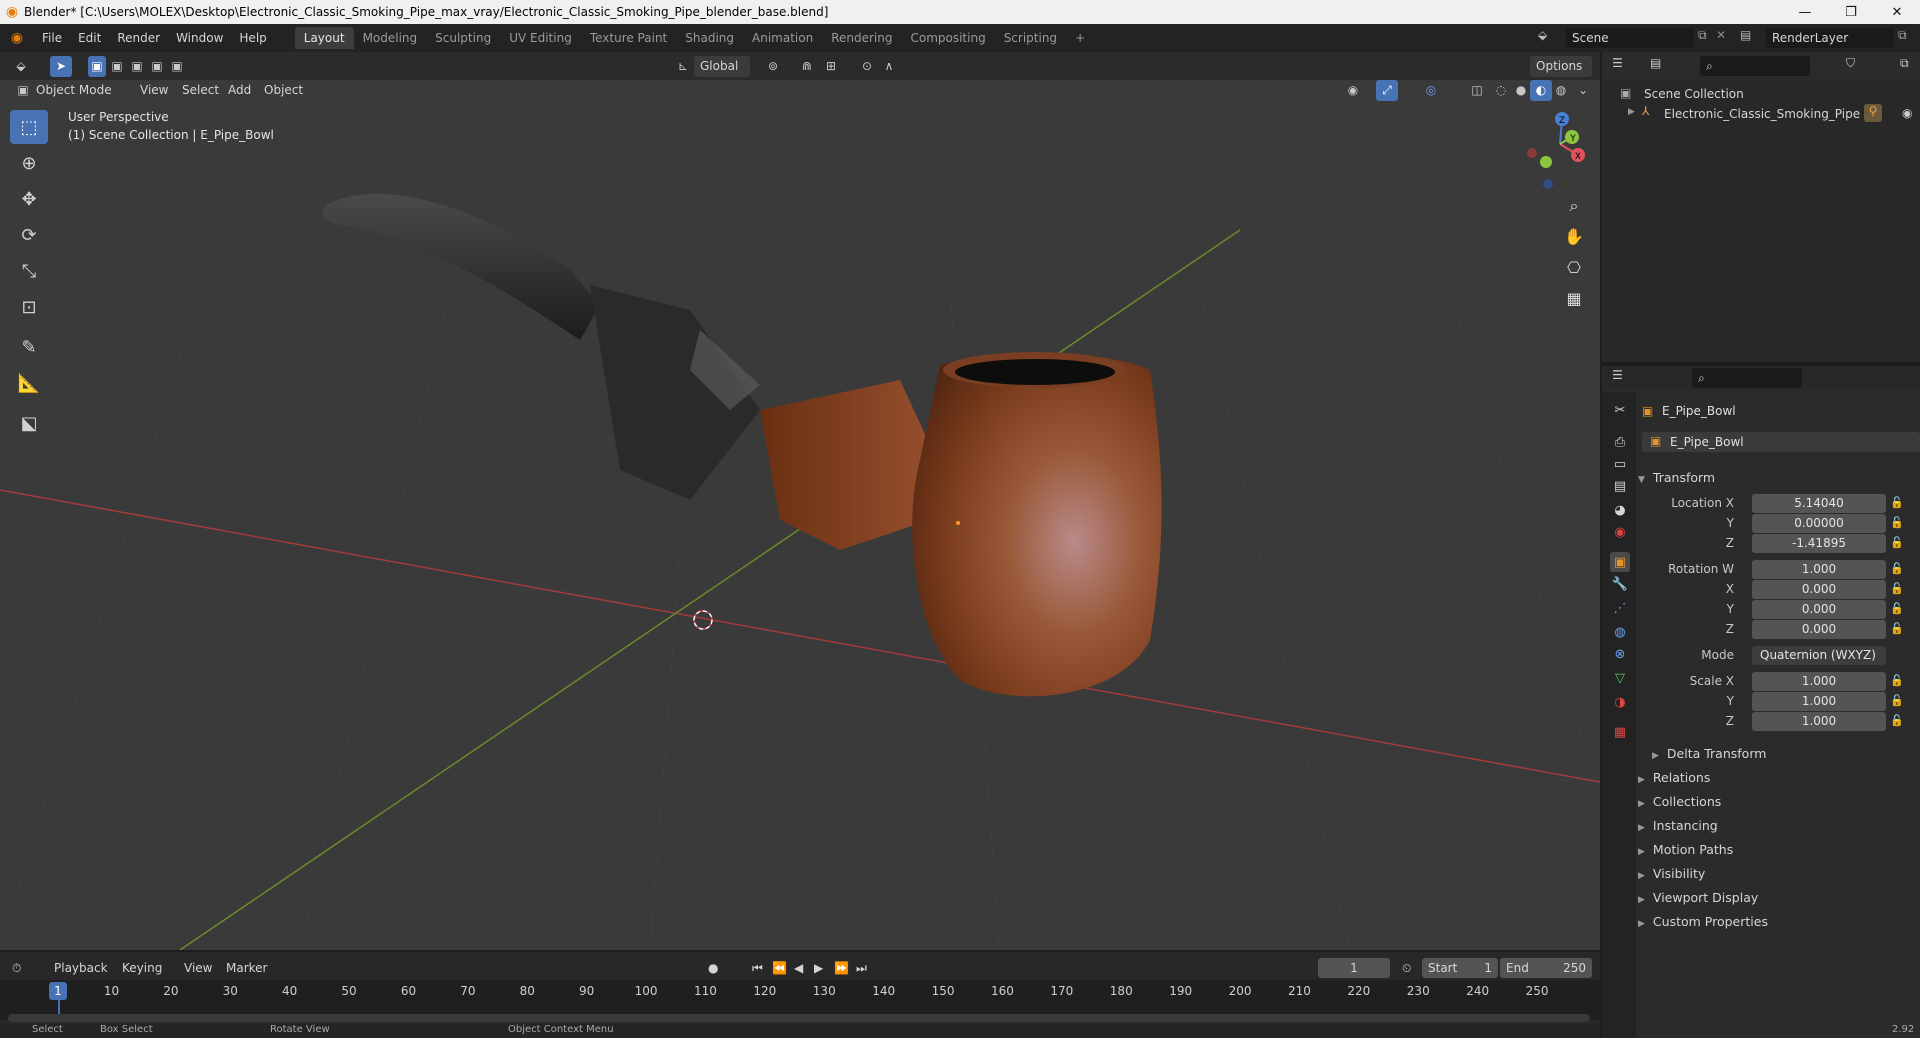 The height and width of the screenshot is (1038, 1920). I want to click on menu-playback: Playback, so click(81, 968).